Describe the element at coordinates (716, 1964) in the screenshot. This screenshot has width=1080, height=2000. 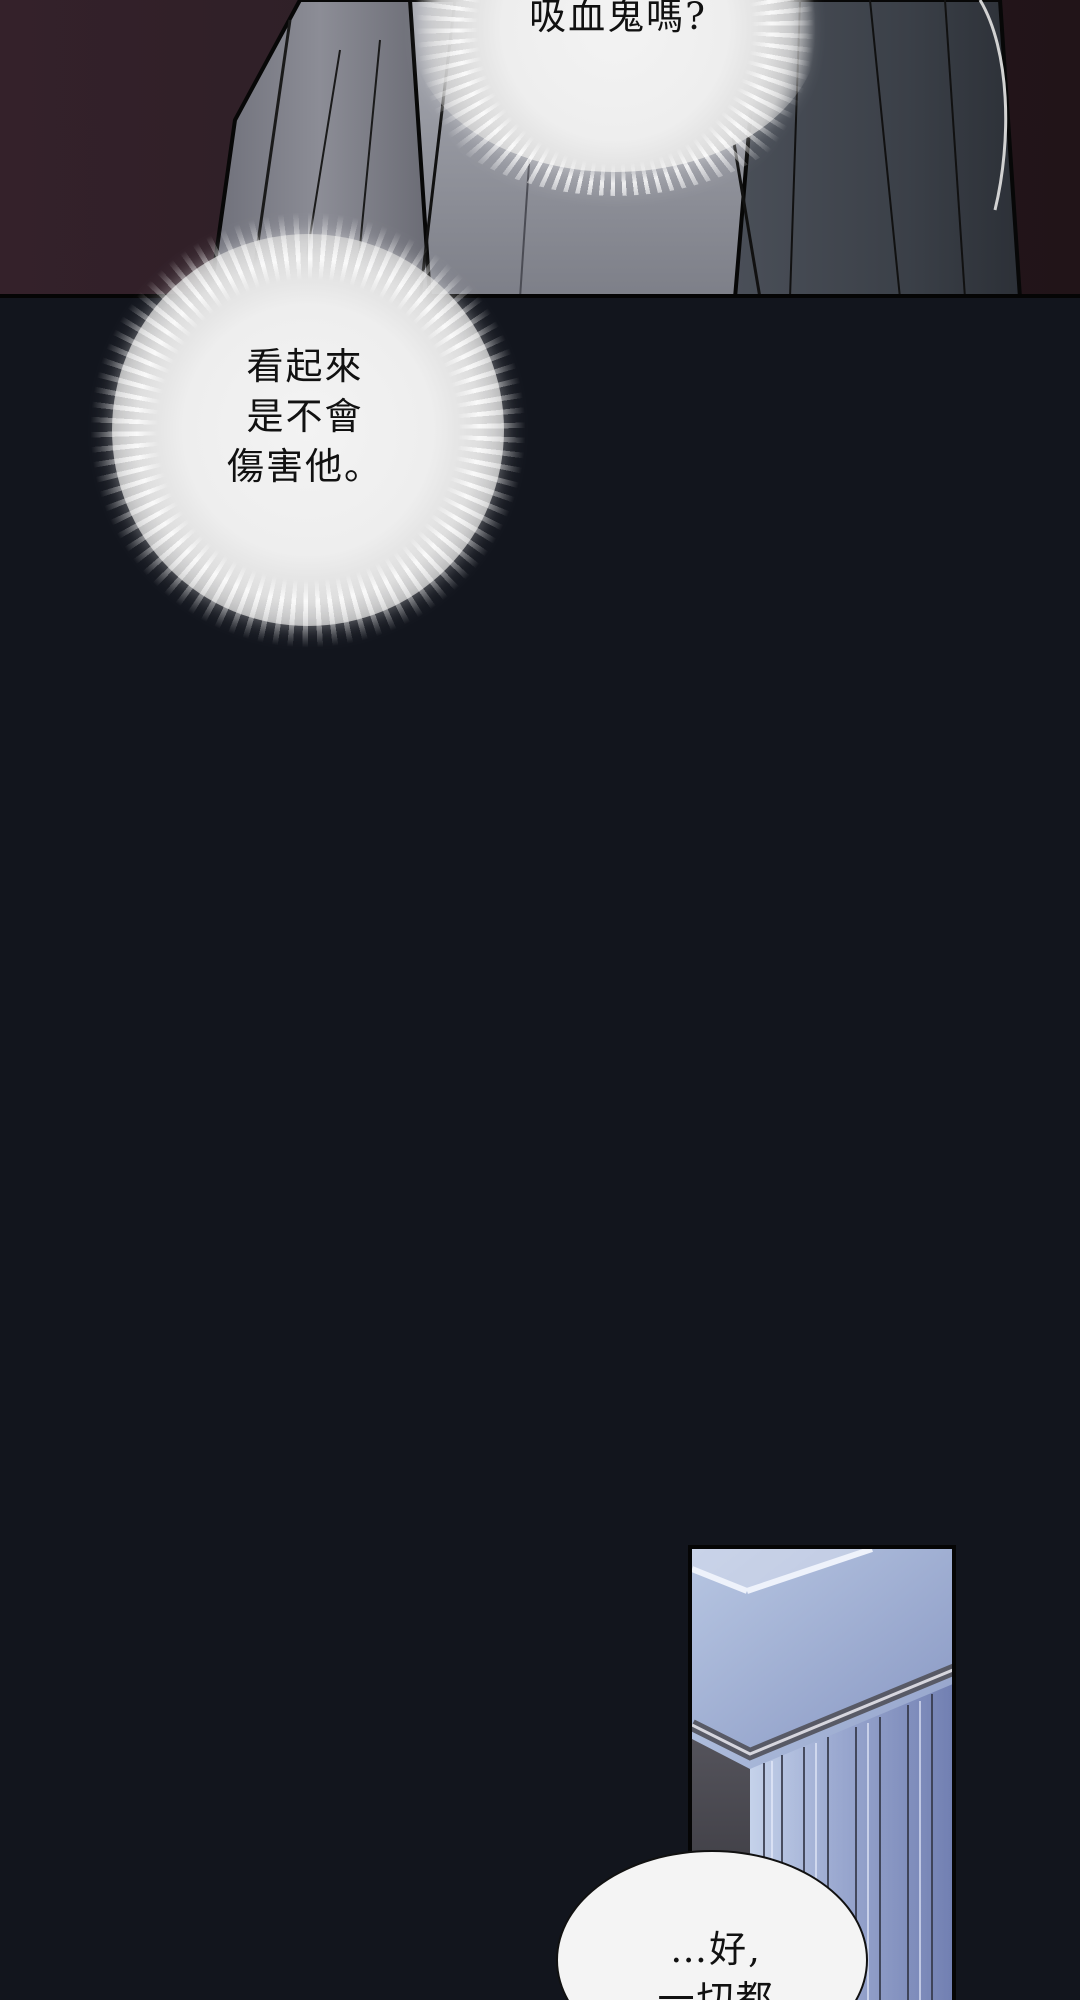
I see `bottom-speech-text: …好, 一切都` at that location.